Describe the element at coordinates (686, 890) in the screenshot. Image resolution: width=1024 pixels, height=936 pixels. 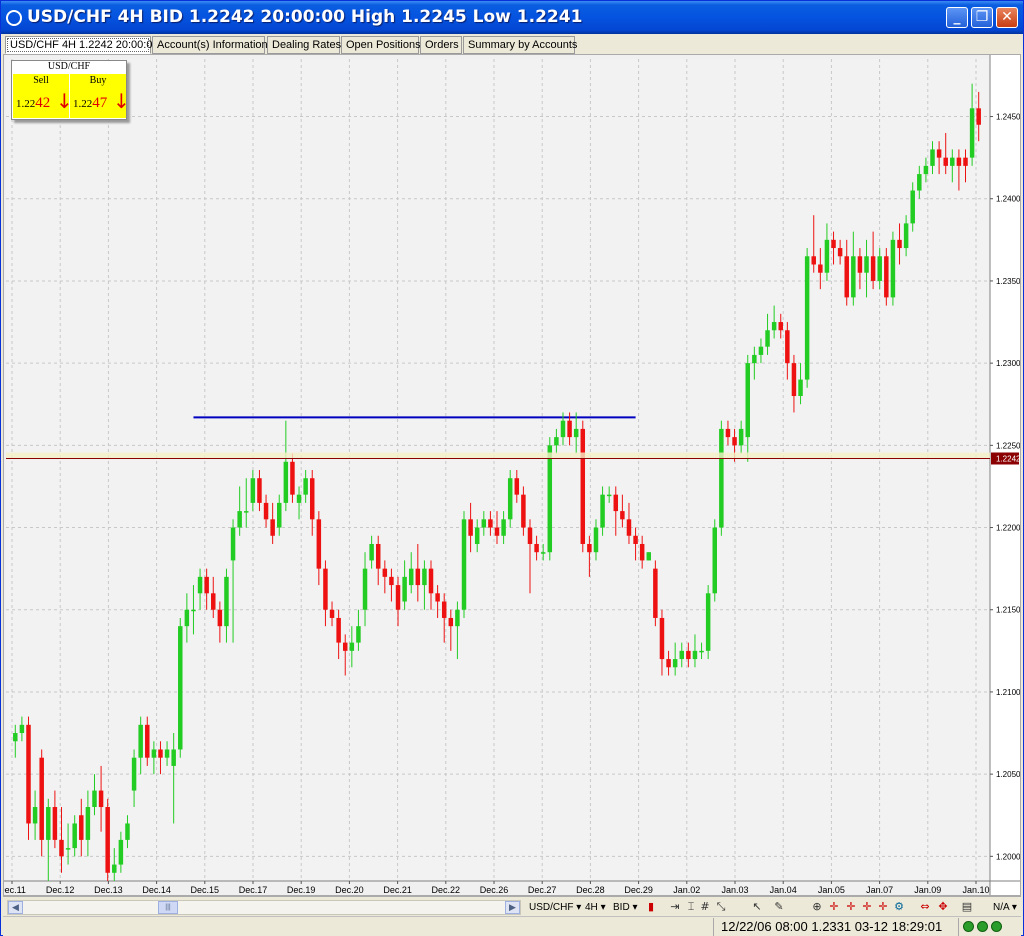
I see `x-tick-label: Jan.02` at that location.